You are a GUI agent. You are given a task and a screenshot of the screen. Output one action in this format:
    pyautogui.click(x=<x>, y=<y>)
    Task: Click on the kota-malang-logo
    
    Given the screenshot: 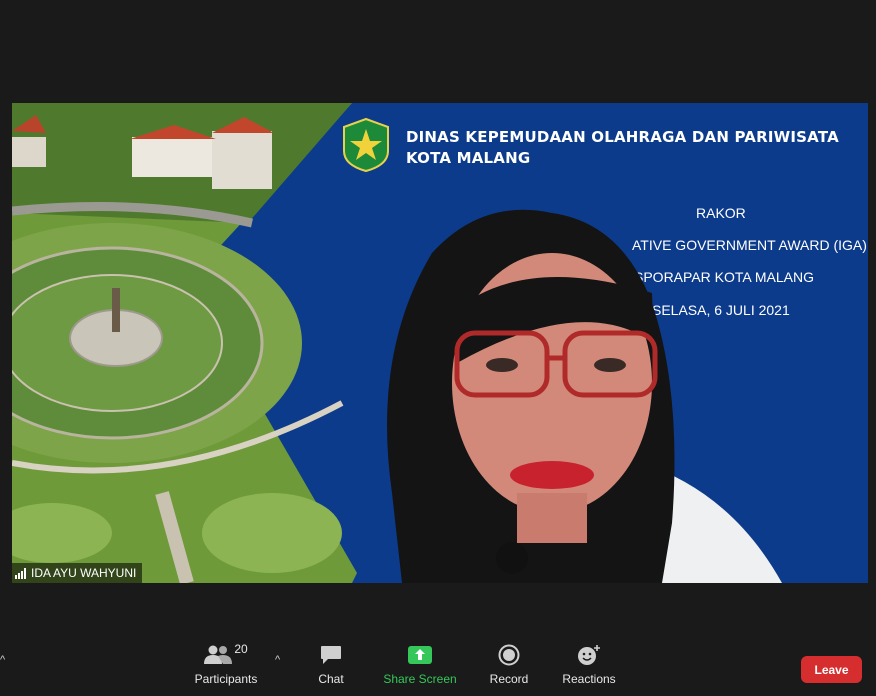 What is the action you would take?
    pyautogui.click(x=366, y=145)
    